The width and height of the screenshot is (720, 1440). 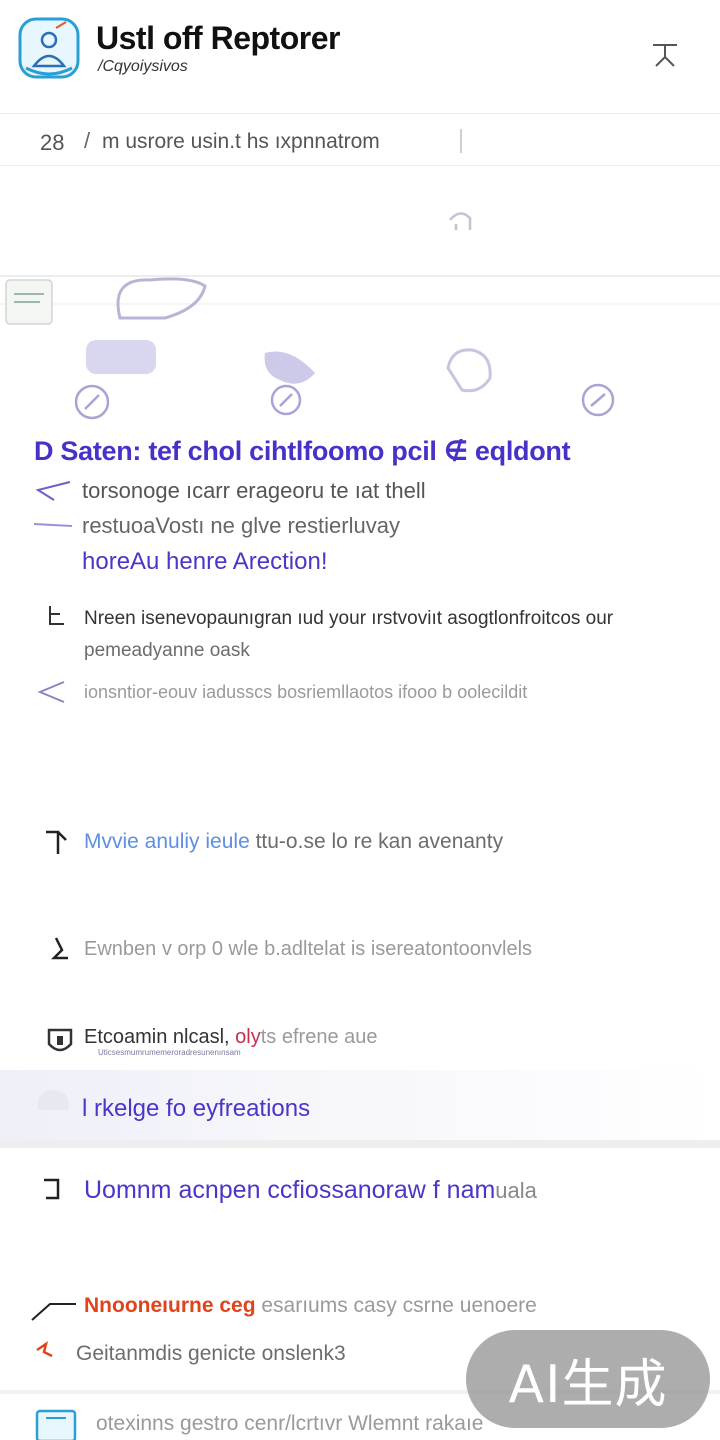 What do you see at coordinates (588, 1379) in the screenshot?
I see `ai-generated-watermark: AI生成` at bounding box center [588, 1379].